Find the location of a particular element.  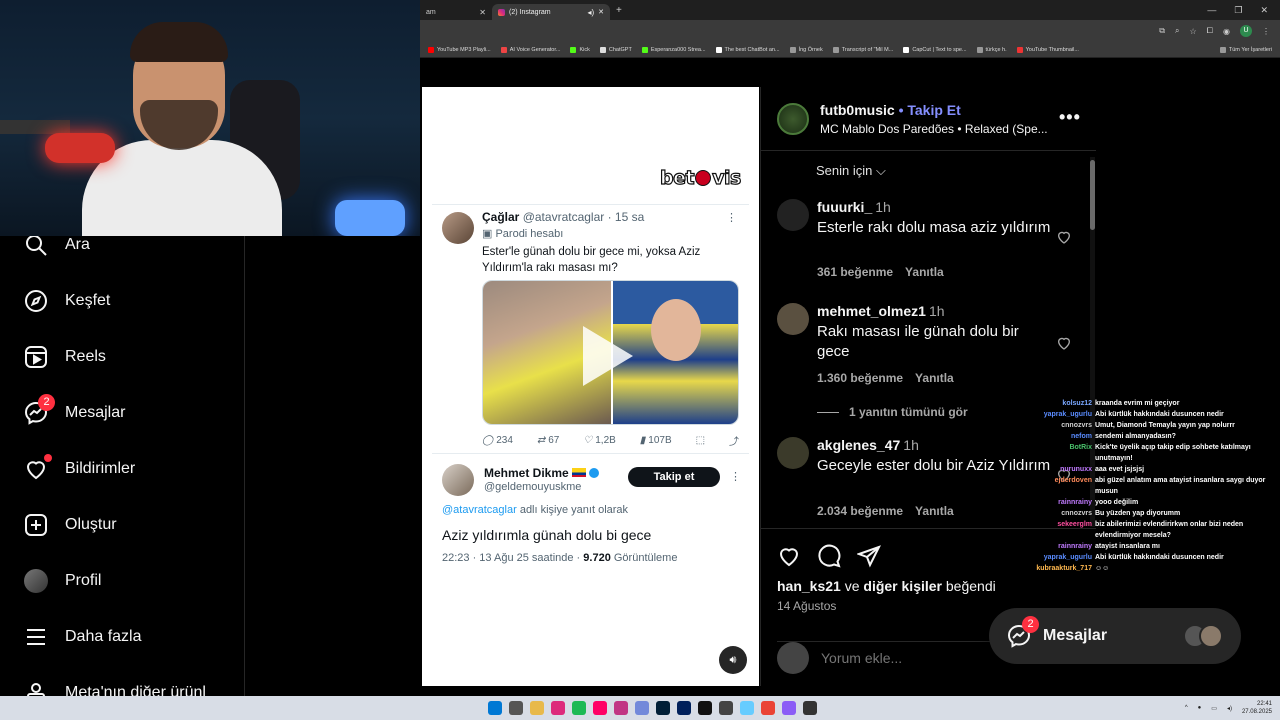

messages-pill-button: 2 Mesajlar is located at coordinates (1115, 636).